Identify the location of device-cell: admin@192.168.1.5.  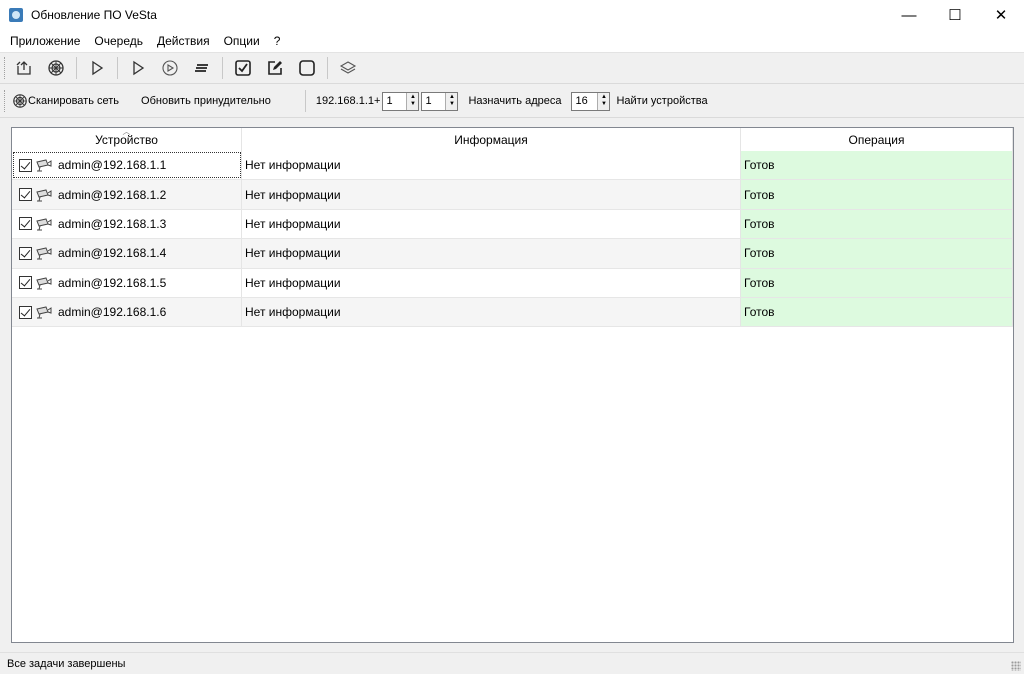
(127, 282).